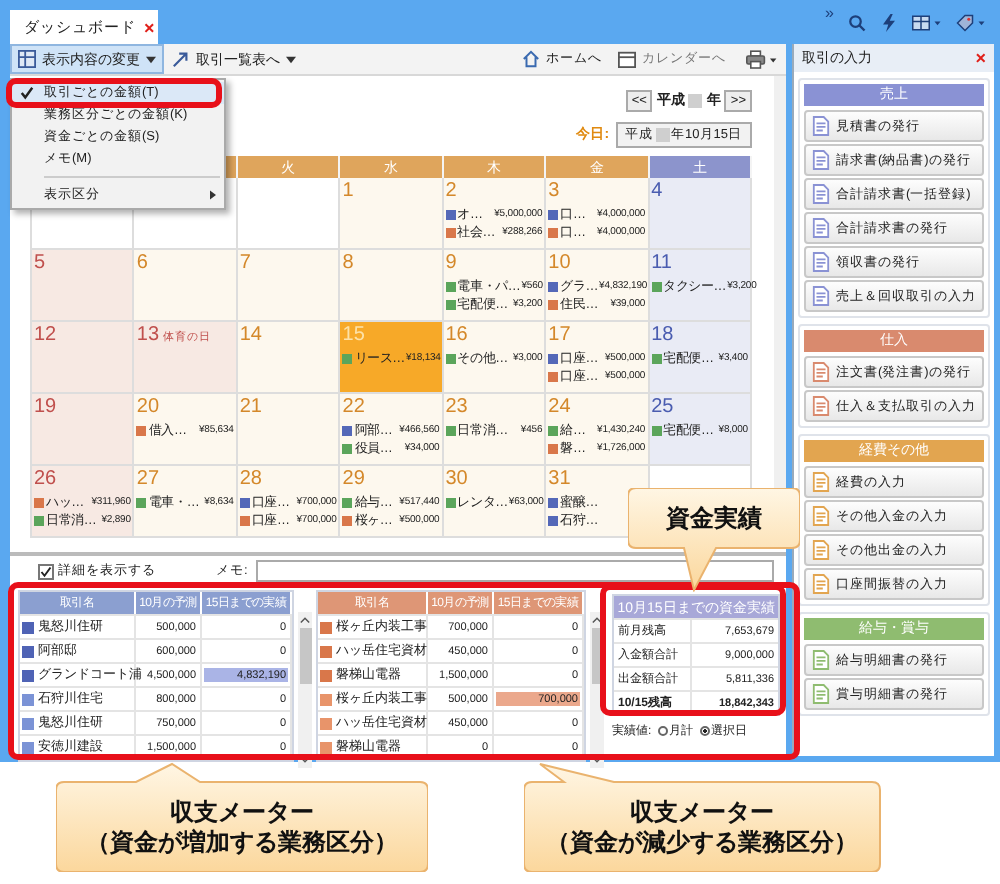  Describe the element at coordinates (559, 407) in the screenshot. I see `day-number: 24` at that location.